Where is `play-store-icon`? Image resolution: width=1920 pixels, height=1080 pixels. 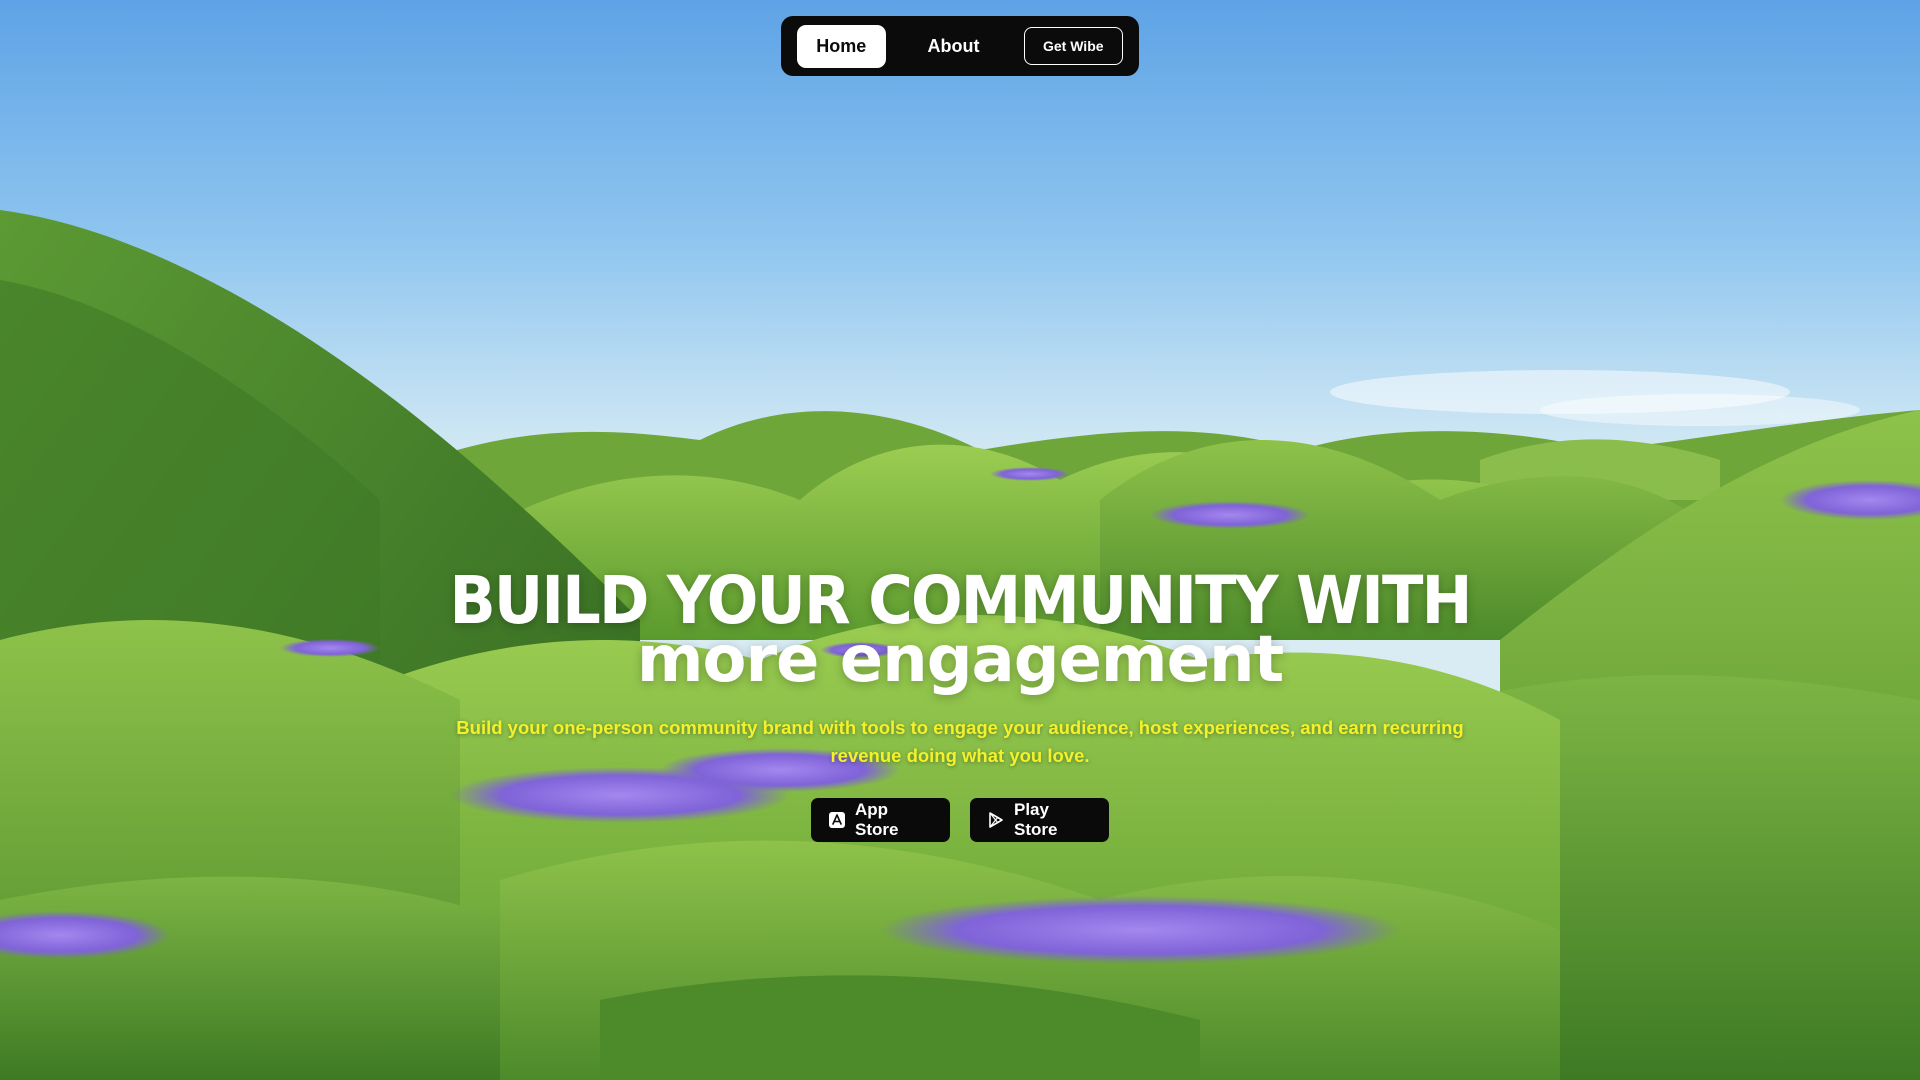 play-store-icon is located at coordinates (996, 820).